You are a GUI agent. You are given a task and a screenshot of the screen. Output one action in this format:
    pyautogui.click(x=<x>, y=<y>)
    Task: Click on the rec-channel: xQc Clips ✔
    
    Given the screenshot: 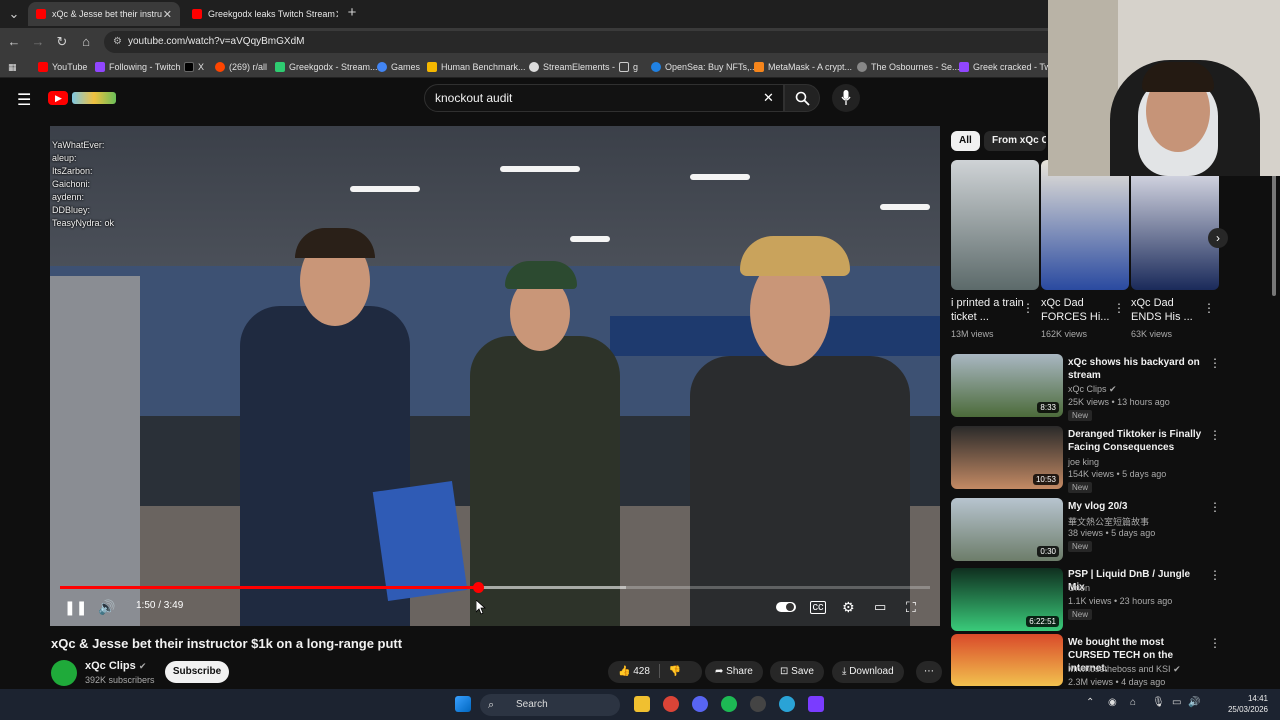 What is the action you would take?
    pyautogui.click(x=1092, y=389)
    